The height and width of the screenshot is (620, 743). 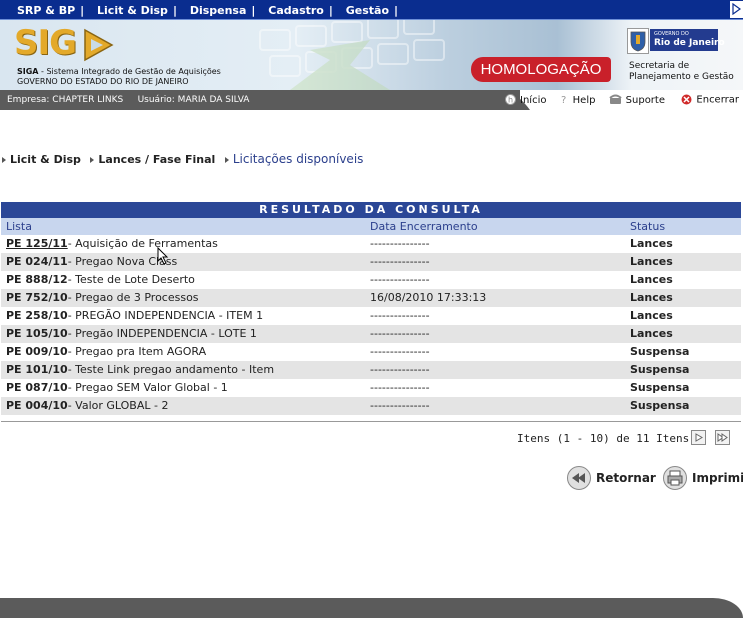 I want to click on licitacao-link: PE 004/10 - Valor GLOBAL - 2, so click(x=87, y=406).